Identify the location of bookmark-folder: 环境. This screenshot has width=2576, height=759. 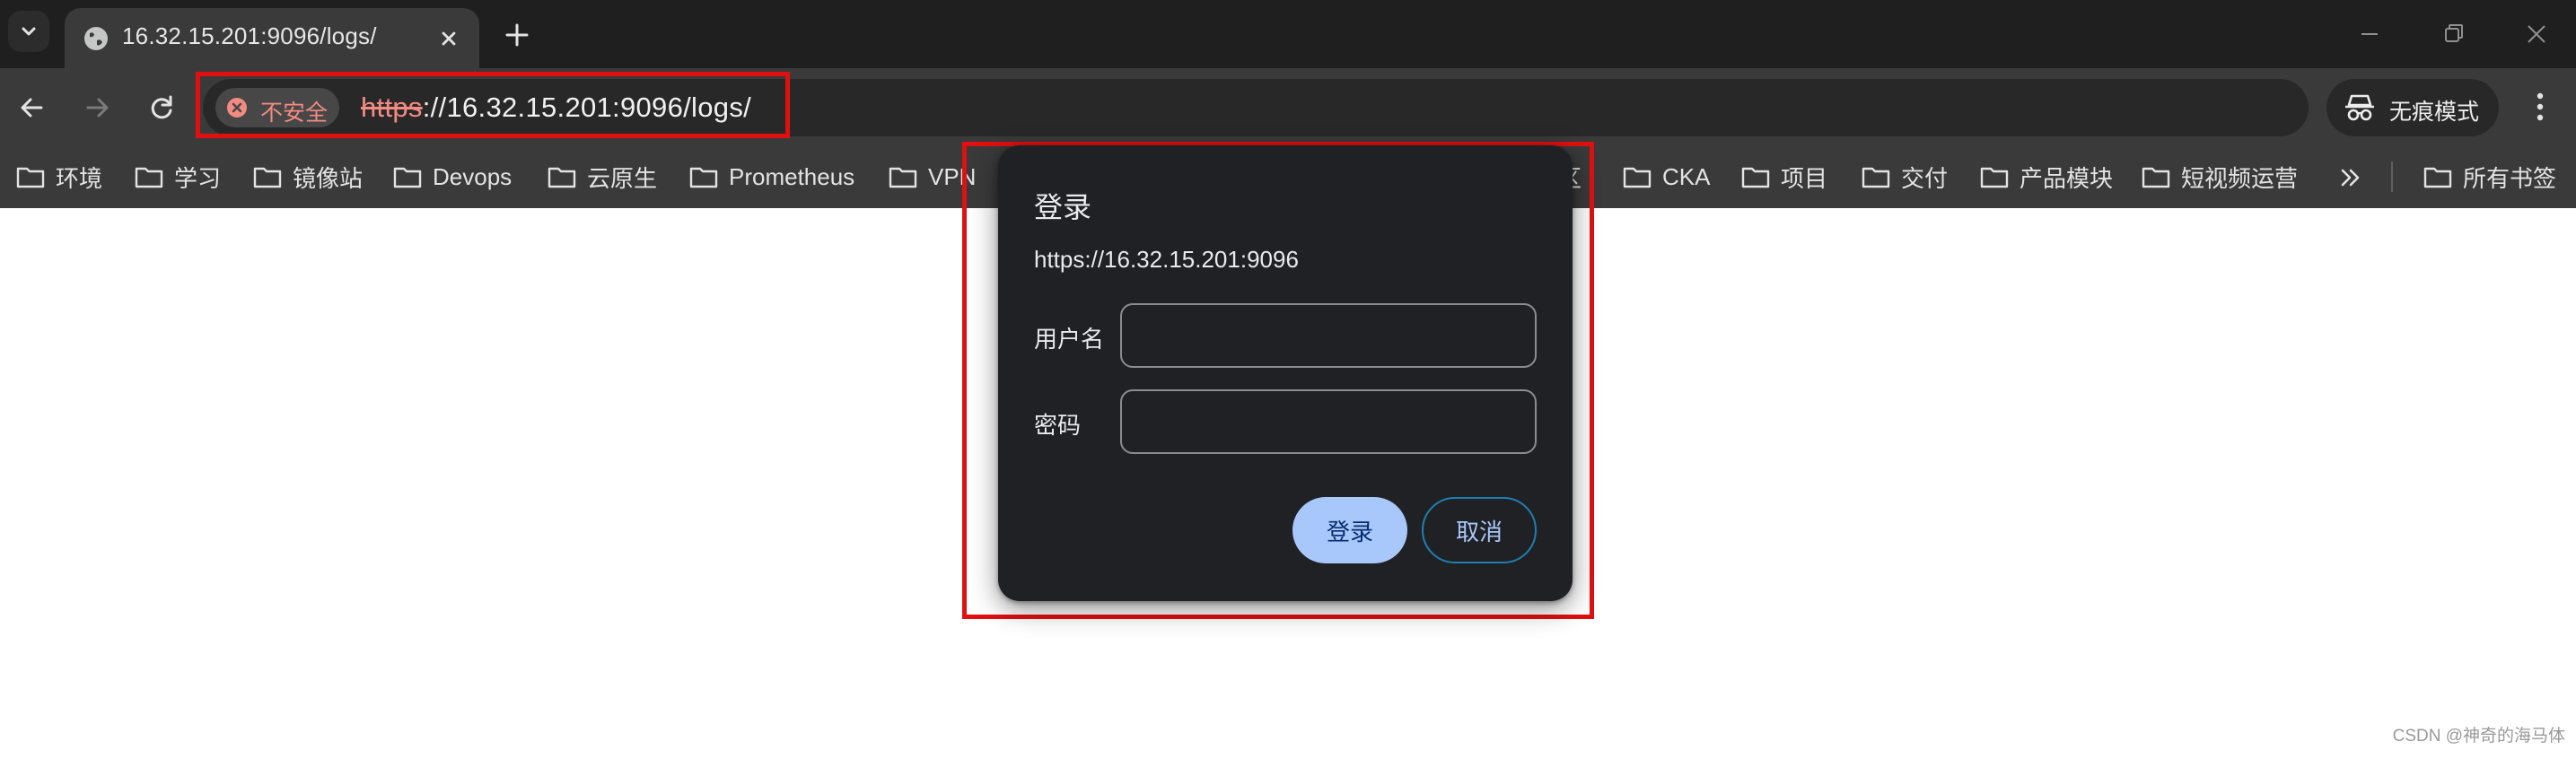
(59, 176).